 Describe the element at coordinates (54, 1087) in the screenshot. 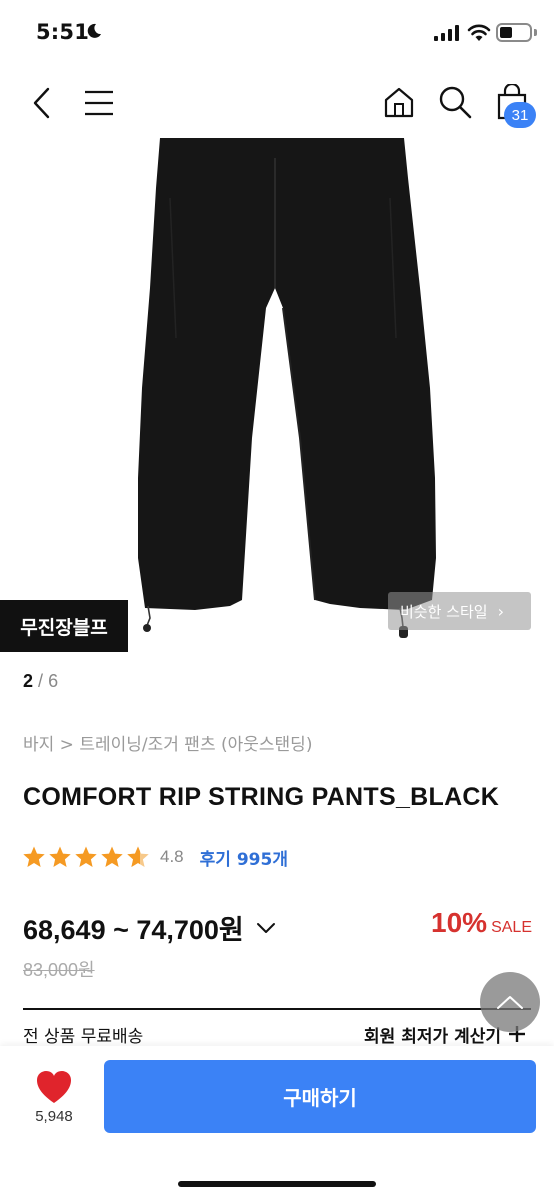

I see `heart-icon` at that location.